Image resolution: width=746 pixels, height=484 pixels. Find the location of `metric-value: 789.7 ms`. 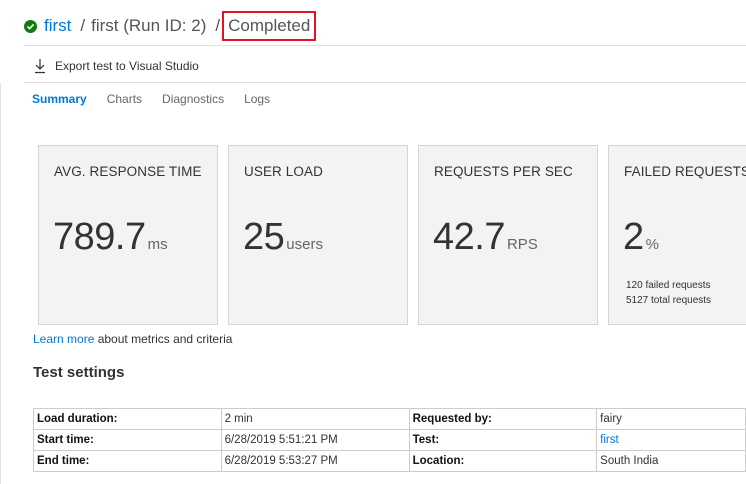

metric-value: 789.7 ms is located at coordinates (110, 237).